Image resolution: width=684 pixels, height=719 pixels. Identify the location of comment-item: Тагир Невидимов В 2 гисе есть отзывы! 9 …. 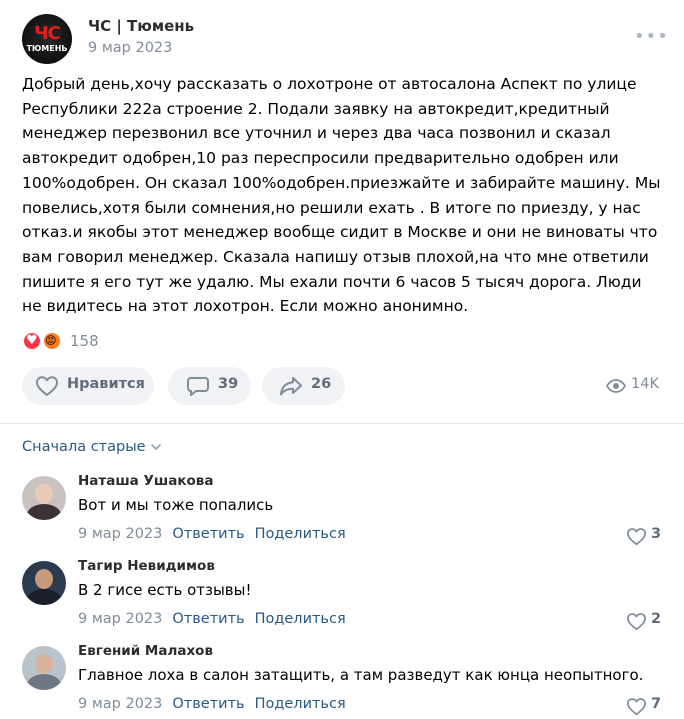
(342, 598).